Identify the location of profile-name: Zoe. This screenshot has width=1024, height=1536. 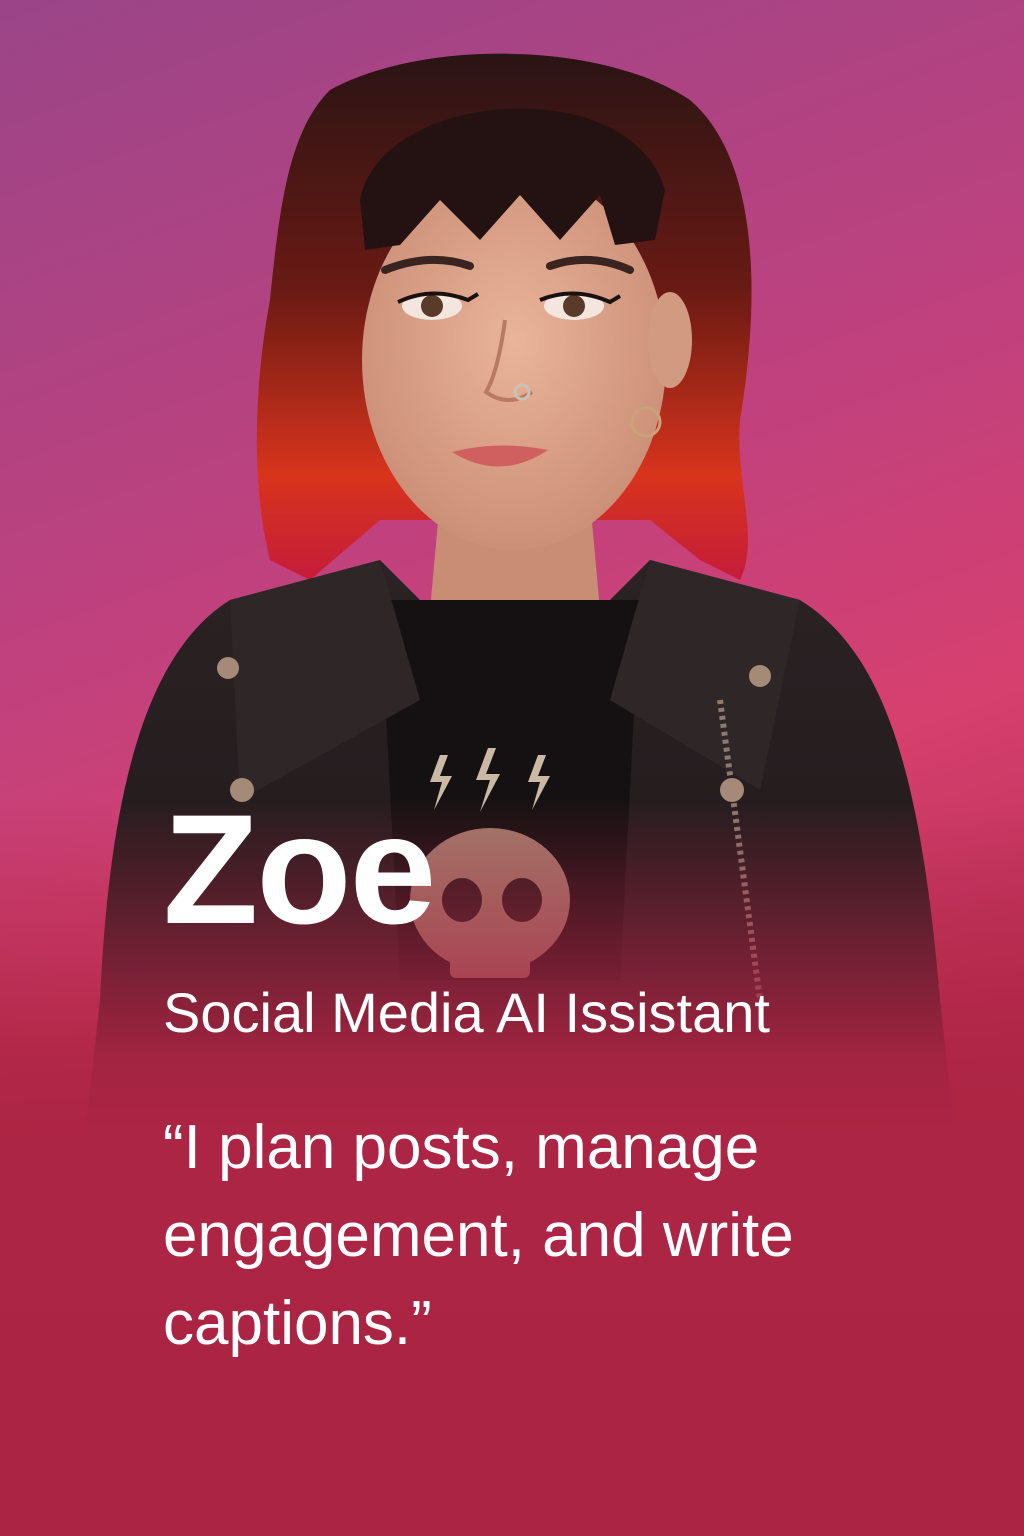
(299, 870).